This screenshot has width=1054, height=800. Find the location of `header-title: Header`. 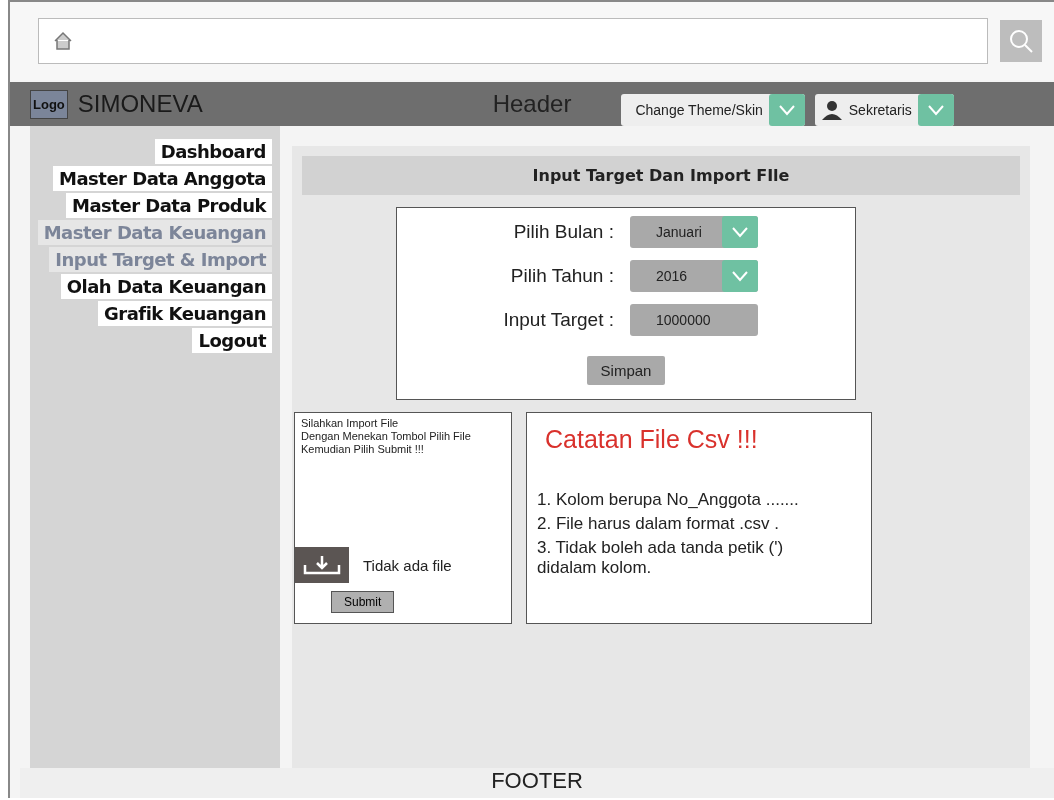

header-title: Header is located at coordinates (532, 104).